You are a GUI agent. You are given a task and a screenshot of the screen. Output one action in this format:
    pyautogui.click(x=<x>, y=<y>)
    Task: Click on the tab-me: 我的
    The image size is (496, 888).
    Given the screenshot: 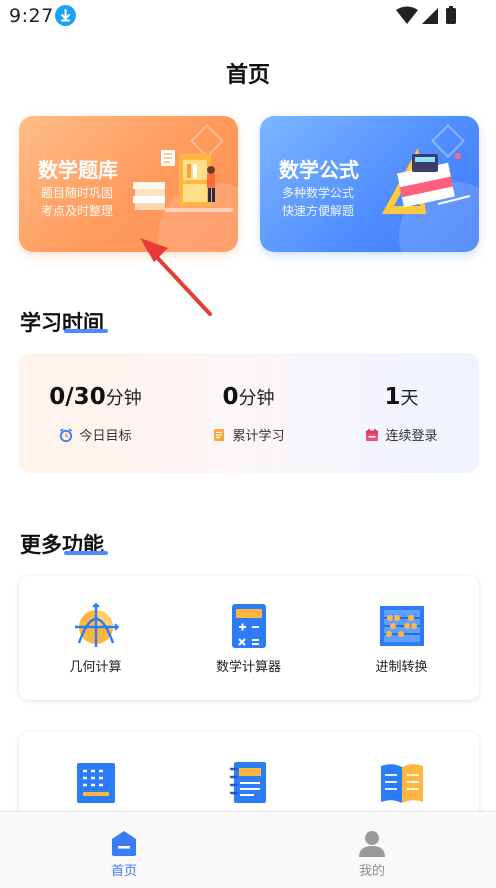 What is the action you would take?
    pyautogui.click(x=372, y=850)
    